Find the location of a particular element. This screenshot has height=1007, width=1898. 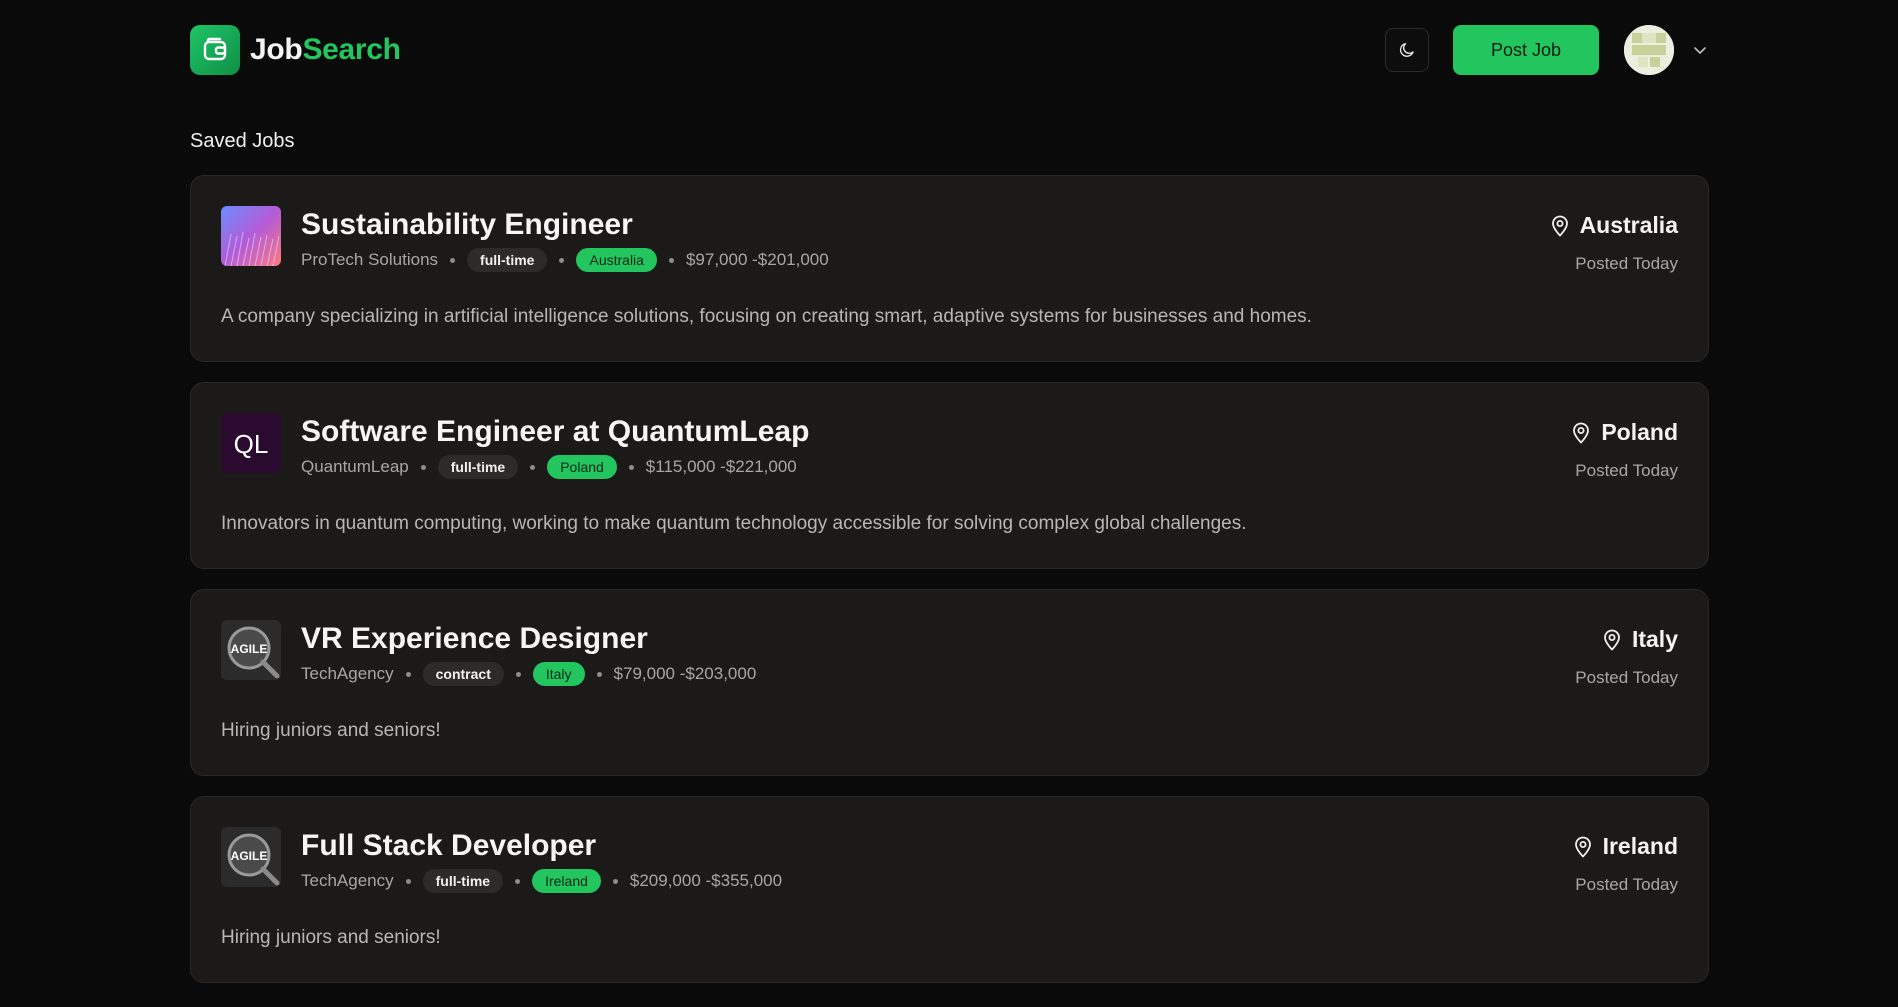

theme-toggle-button is located at coordinates (1407, 50).